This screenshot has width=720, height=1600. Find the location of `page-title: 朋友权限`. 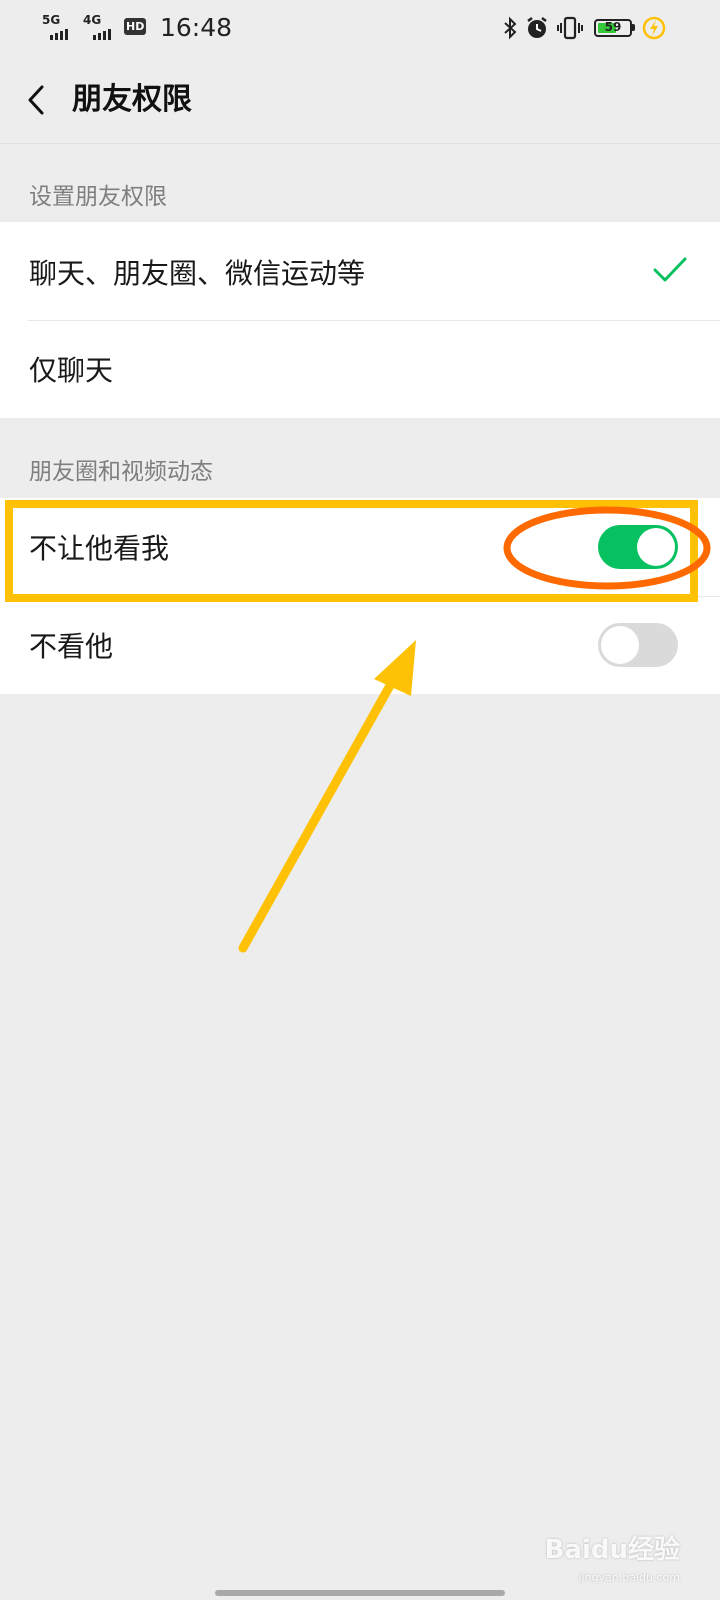

page-title: 朋友权限 is located at coordinates (132, 99).